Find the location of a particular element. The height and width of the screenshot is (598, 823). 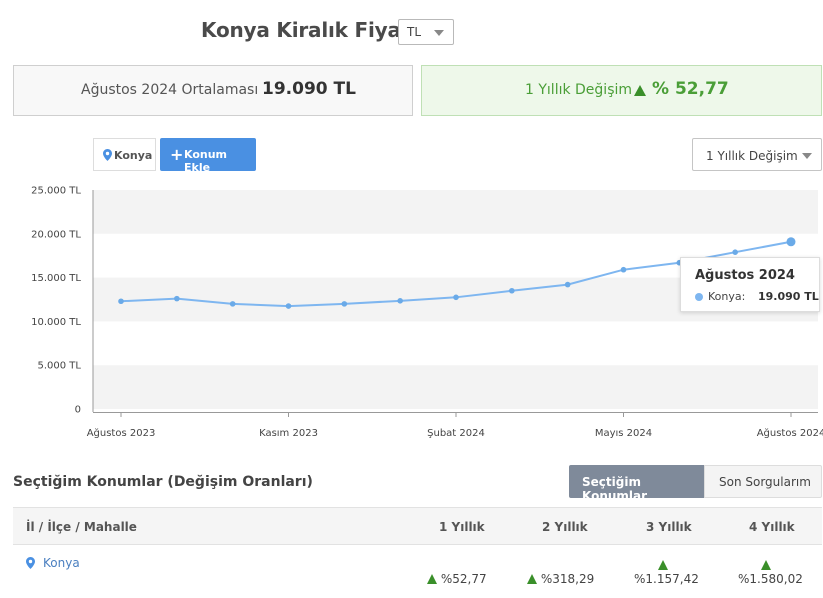

cell-1-year: %52,77 is located at coordinates (457, 579).